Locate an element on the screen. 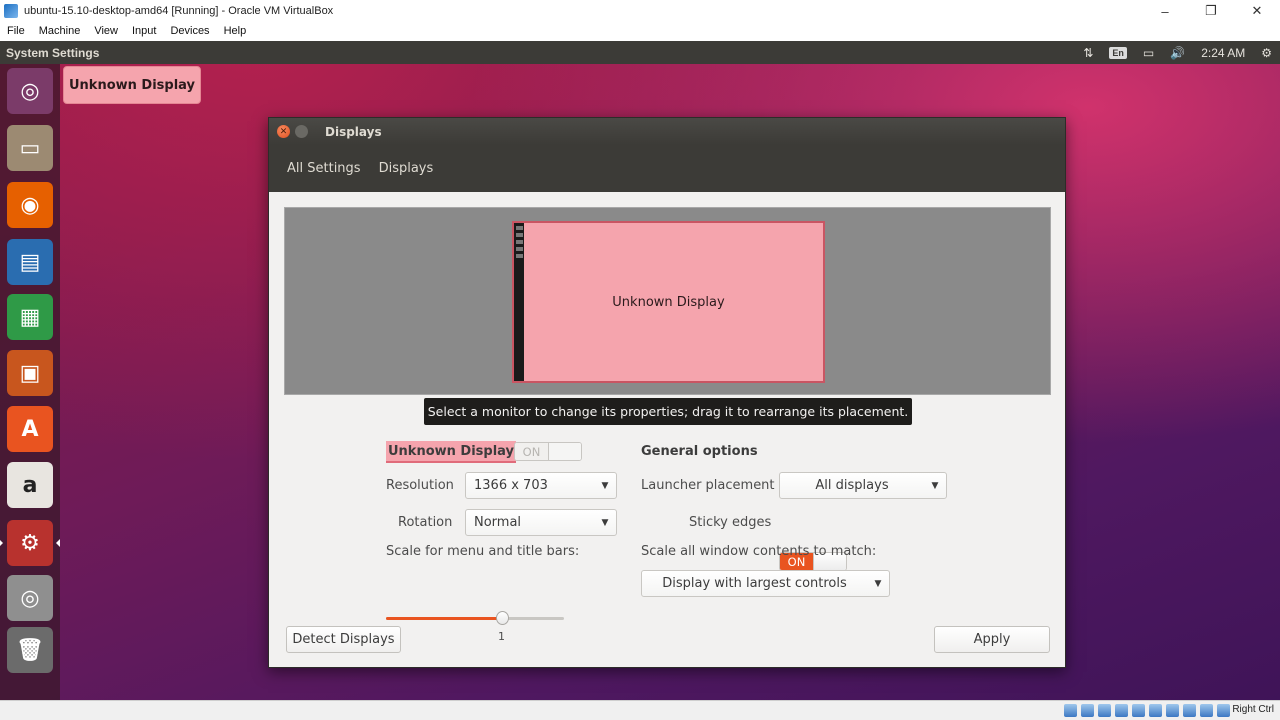 The image size is (1280, 720). launcher-libreoffice-calc: ▦ is located at coordinates (30, 317).